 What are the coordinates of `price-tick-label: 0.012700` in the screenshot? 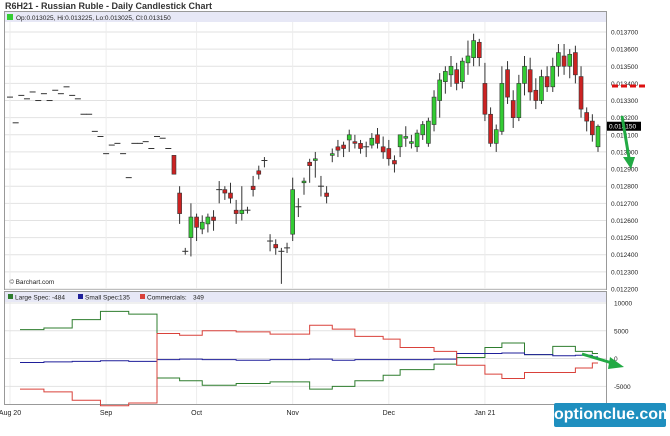 It's located at (624, 204).